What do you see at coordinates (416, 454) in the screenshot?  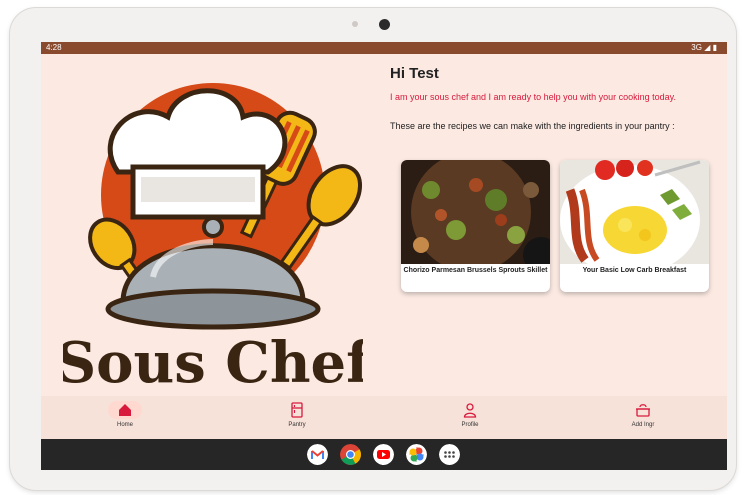 I see `photos-icon` at bounding box center [416, 454].